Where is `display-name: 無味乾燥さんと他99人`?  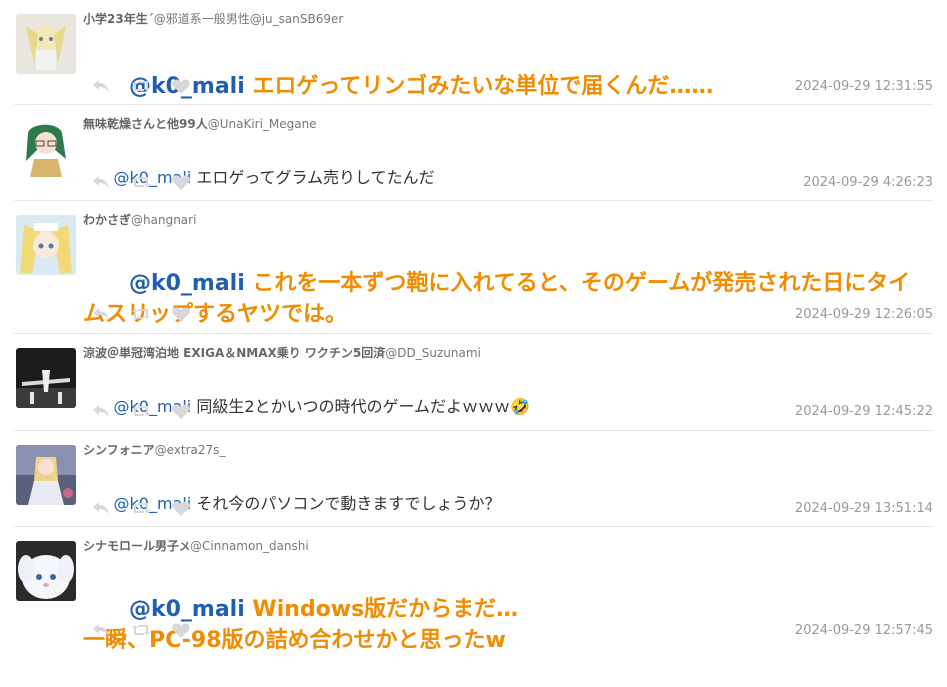
display-name: 無味乾燥さんと他99人 is located at coordinates (145, 124).